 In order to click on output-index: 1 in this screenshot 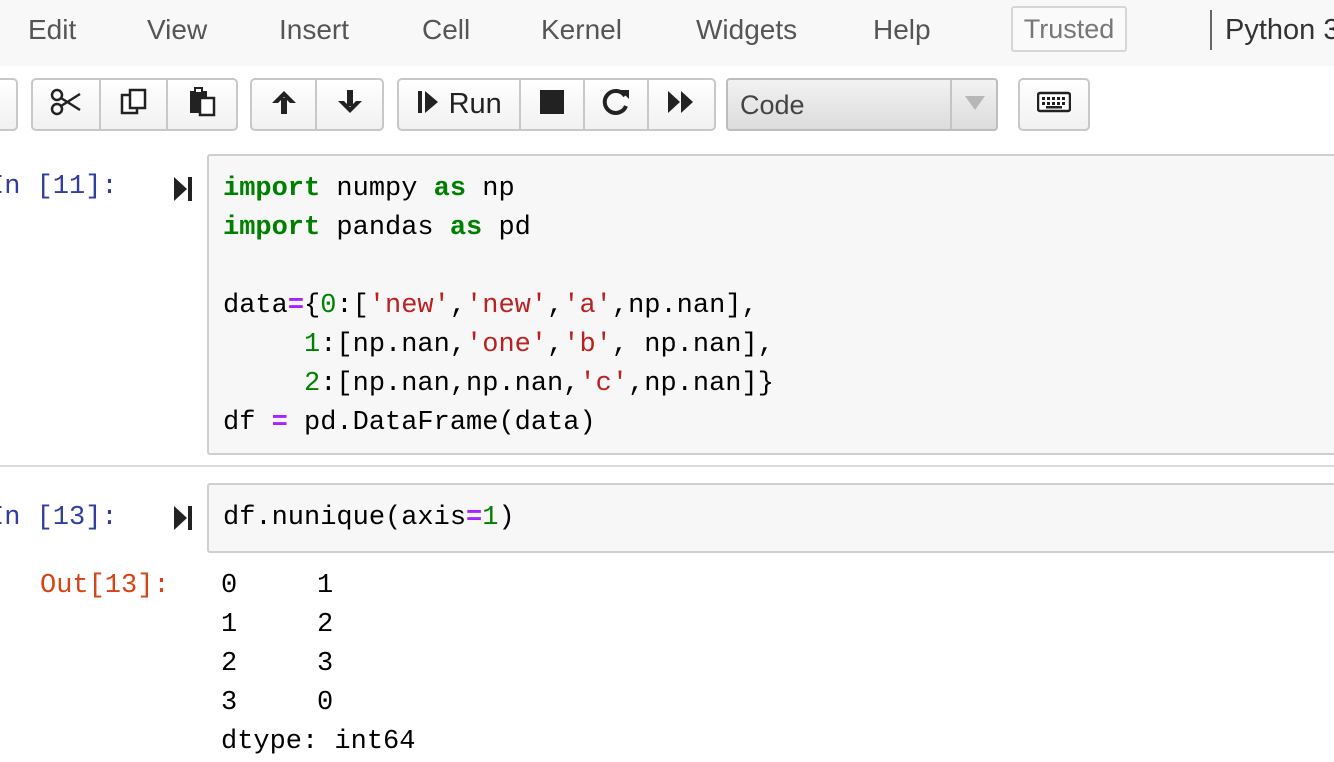, I will do `click(229, 625)`.